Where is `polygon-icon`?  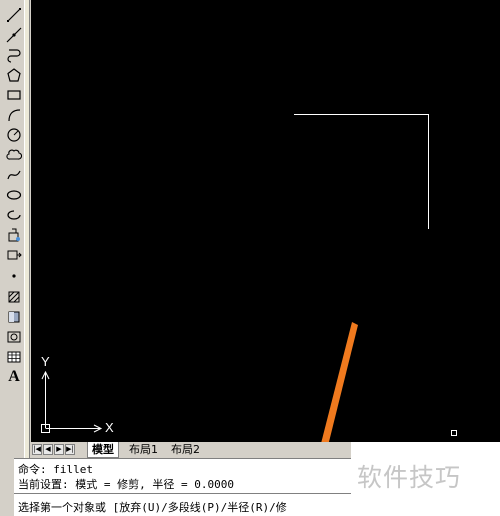
polygon-icon is located at coordinates (14, 75).